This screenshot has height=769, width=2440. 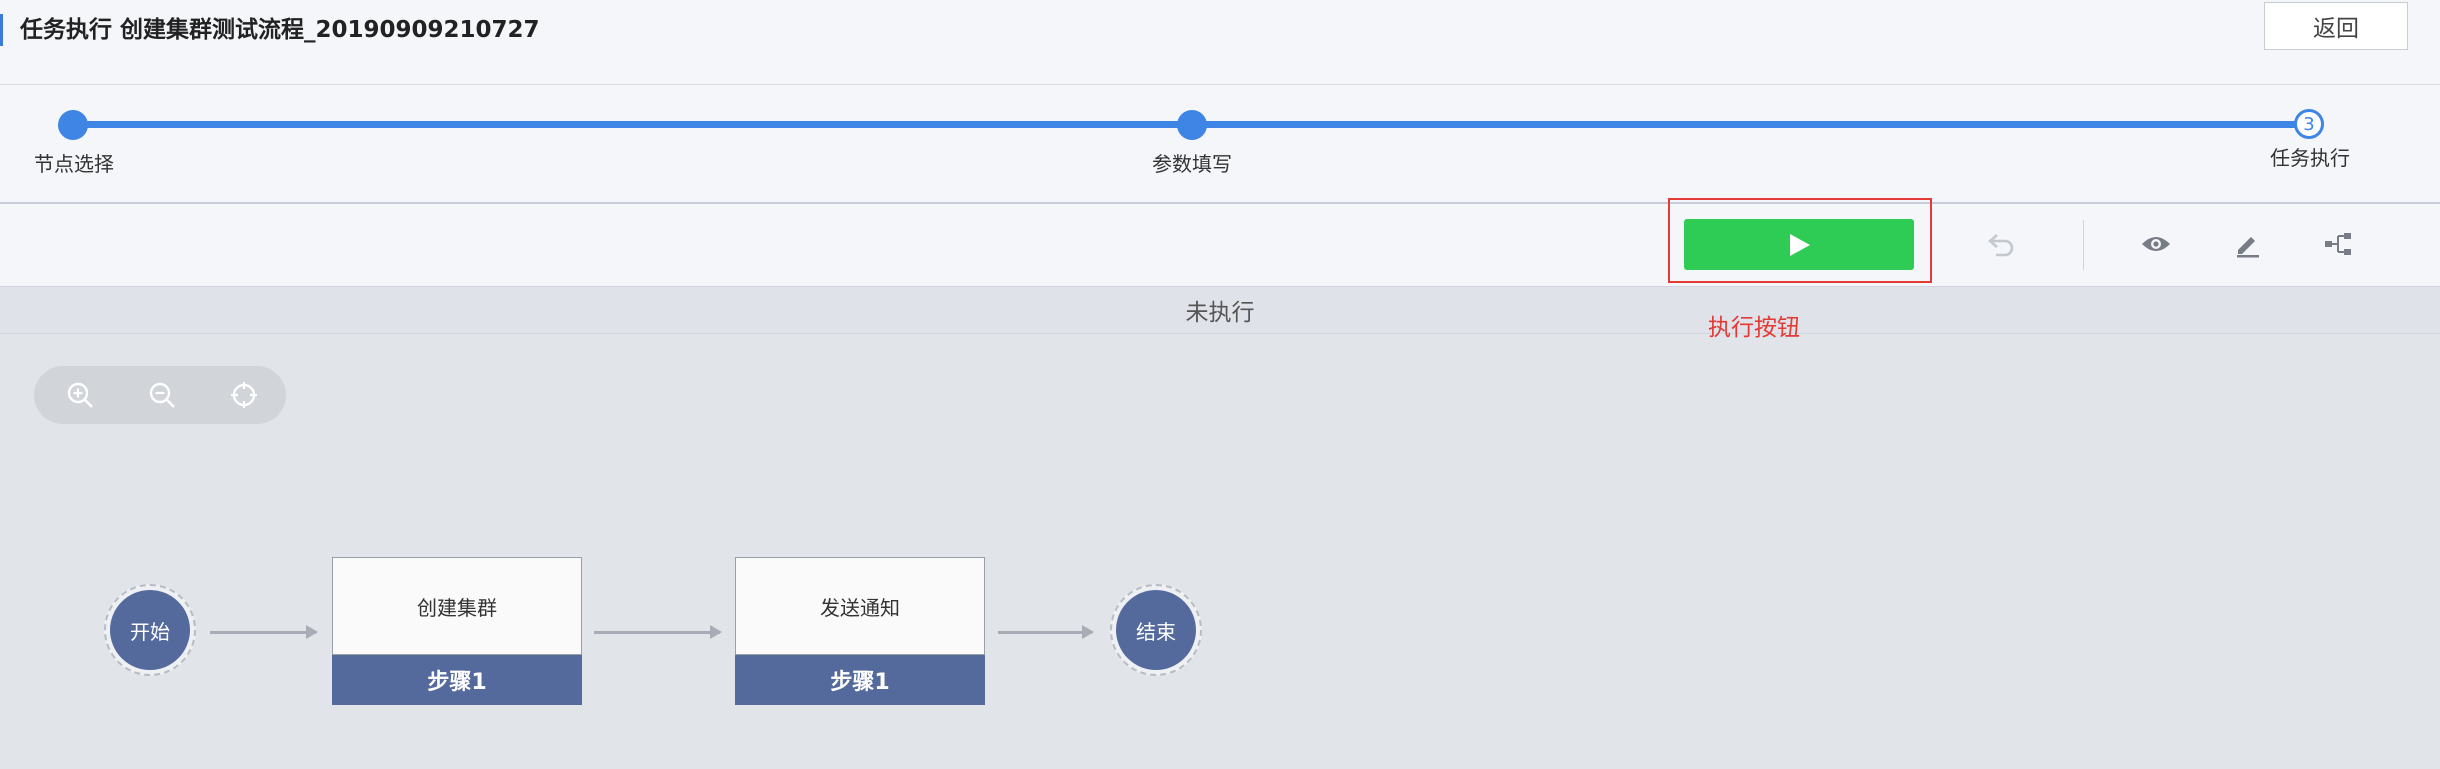 I want to click on flow-step-send-notice: 发送通知 步骤1, so click(x=860, y=631).